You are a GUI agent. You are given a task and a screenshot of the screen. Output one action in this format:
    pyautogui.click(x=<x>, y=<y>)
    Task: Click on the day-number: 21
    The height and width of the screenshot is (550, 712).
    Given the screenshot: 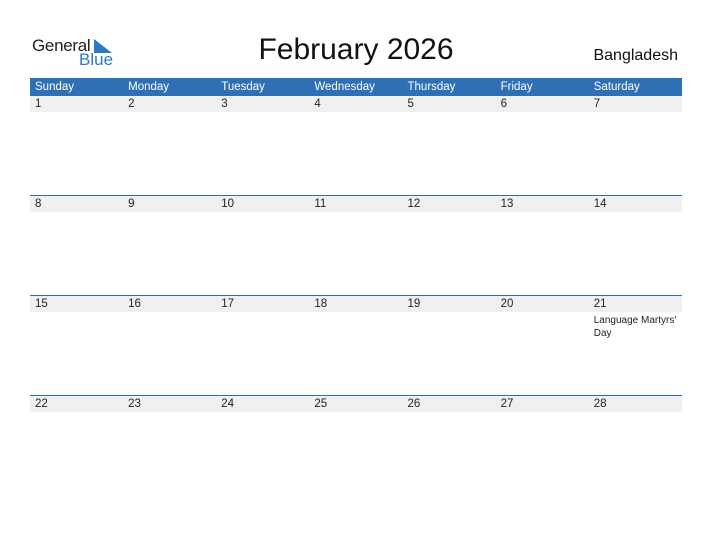 What is the action you would take?
    pyautogui.click(x=600, y=304)
    